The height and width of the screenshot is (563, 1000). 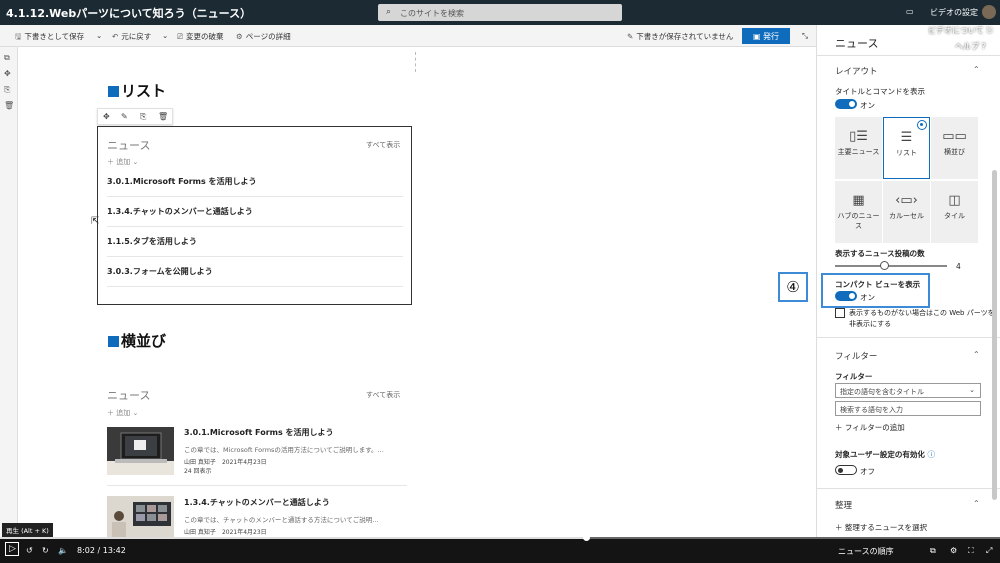 I want to click on audience-state: オフ, so click(x=867, y=471).